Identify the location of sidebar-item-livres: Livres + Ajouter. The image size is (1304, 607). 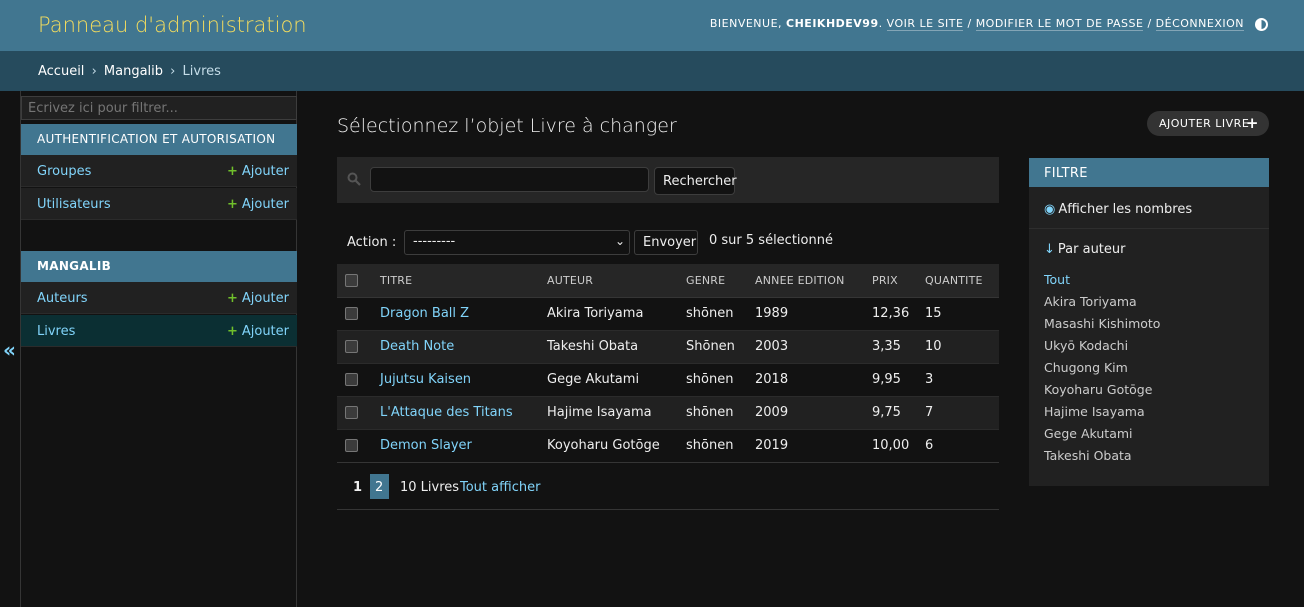
(159, 331).